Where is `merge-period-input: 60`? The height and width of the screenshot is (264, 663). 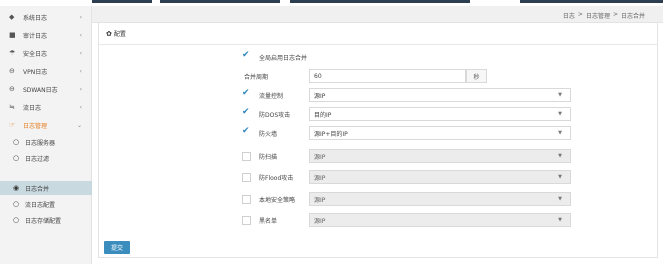 merge-period-input: 60 is located at coordinates (387, 76).